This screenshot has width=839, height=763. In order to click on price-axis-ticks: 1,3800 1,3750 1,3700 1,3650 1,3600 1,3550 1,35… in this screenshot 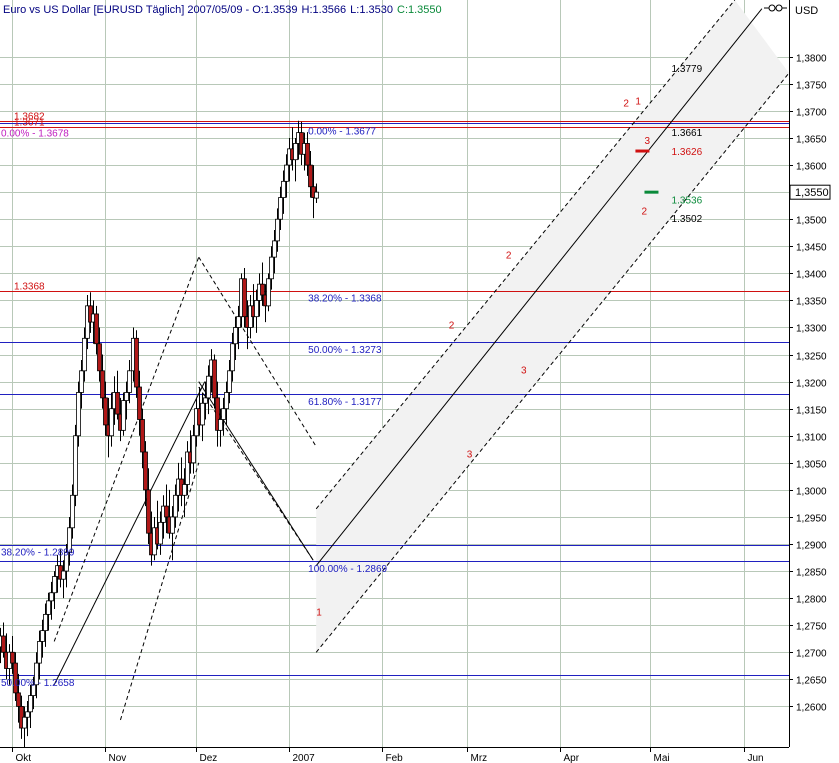, I will do `click(808, 384)`.